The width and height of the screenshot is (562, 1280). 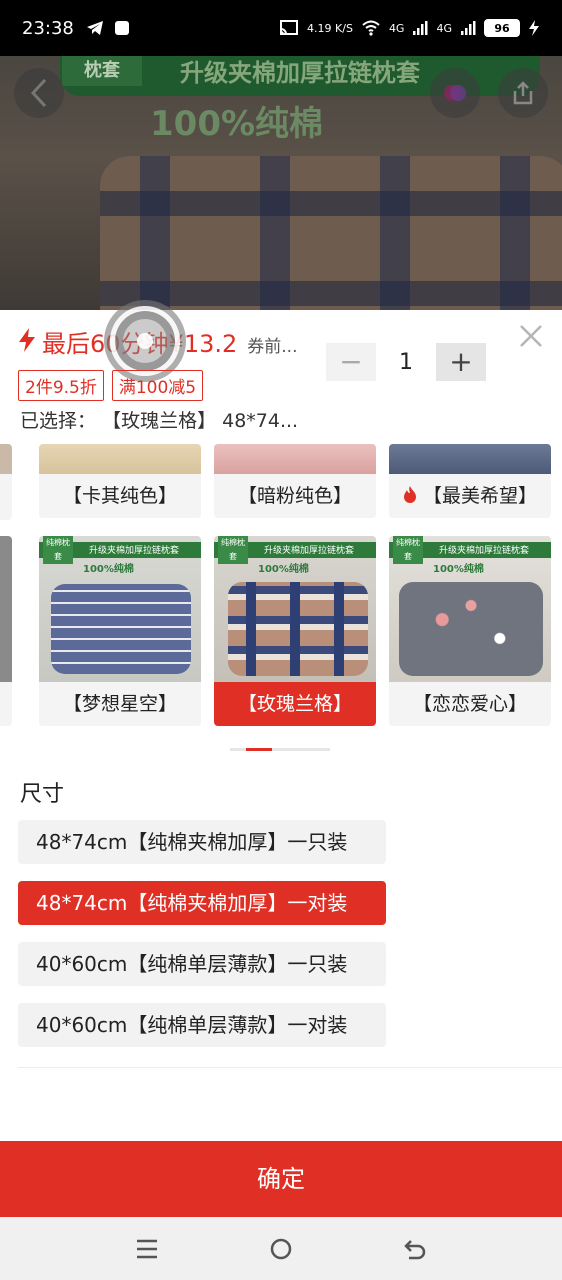 I want to click on telegram-icon, so click(x=94, y=28).